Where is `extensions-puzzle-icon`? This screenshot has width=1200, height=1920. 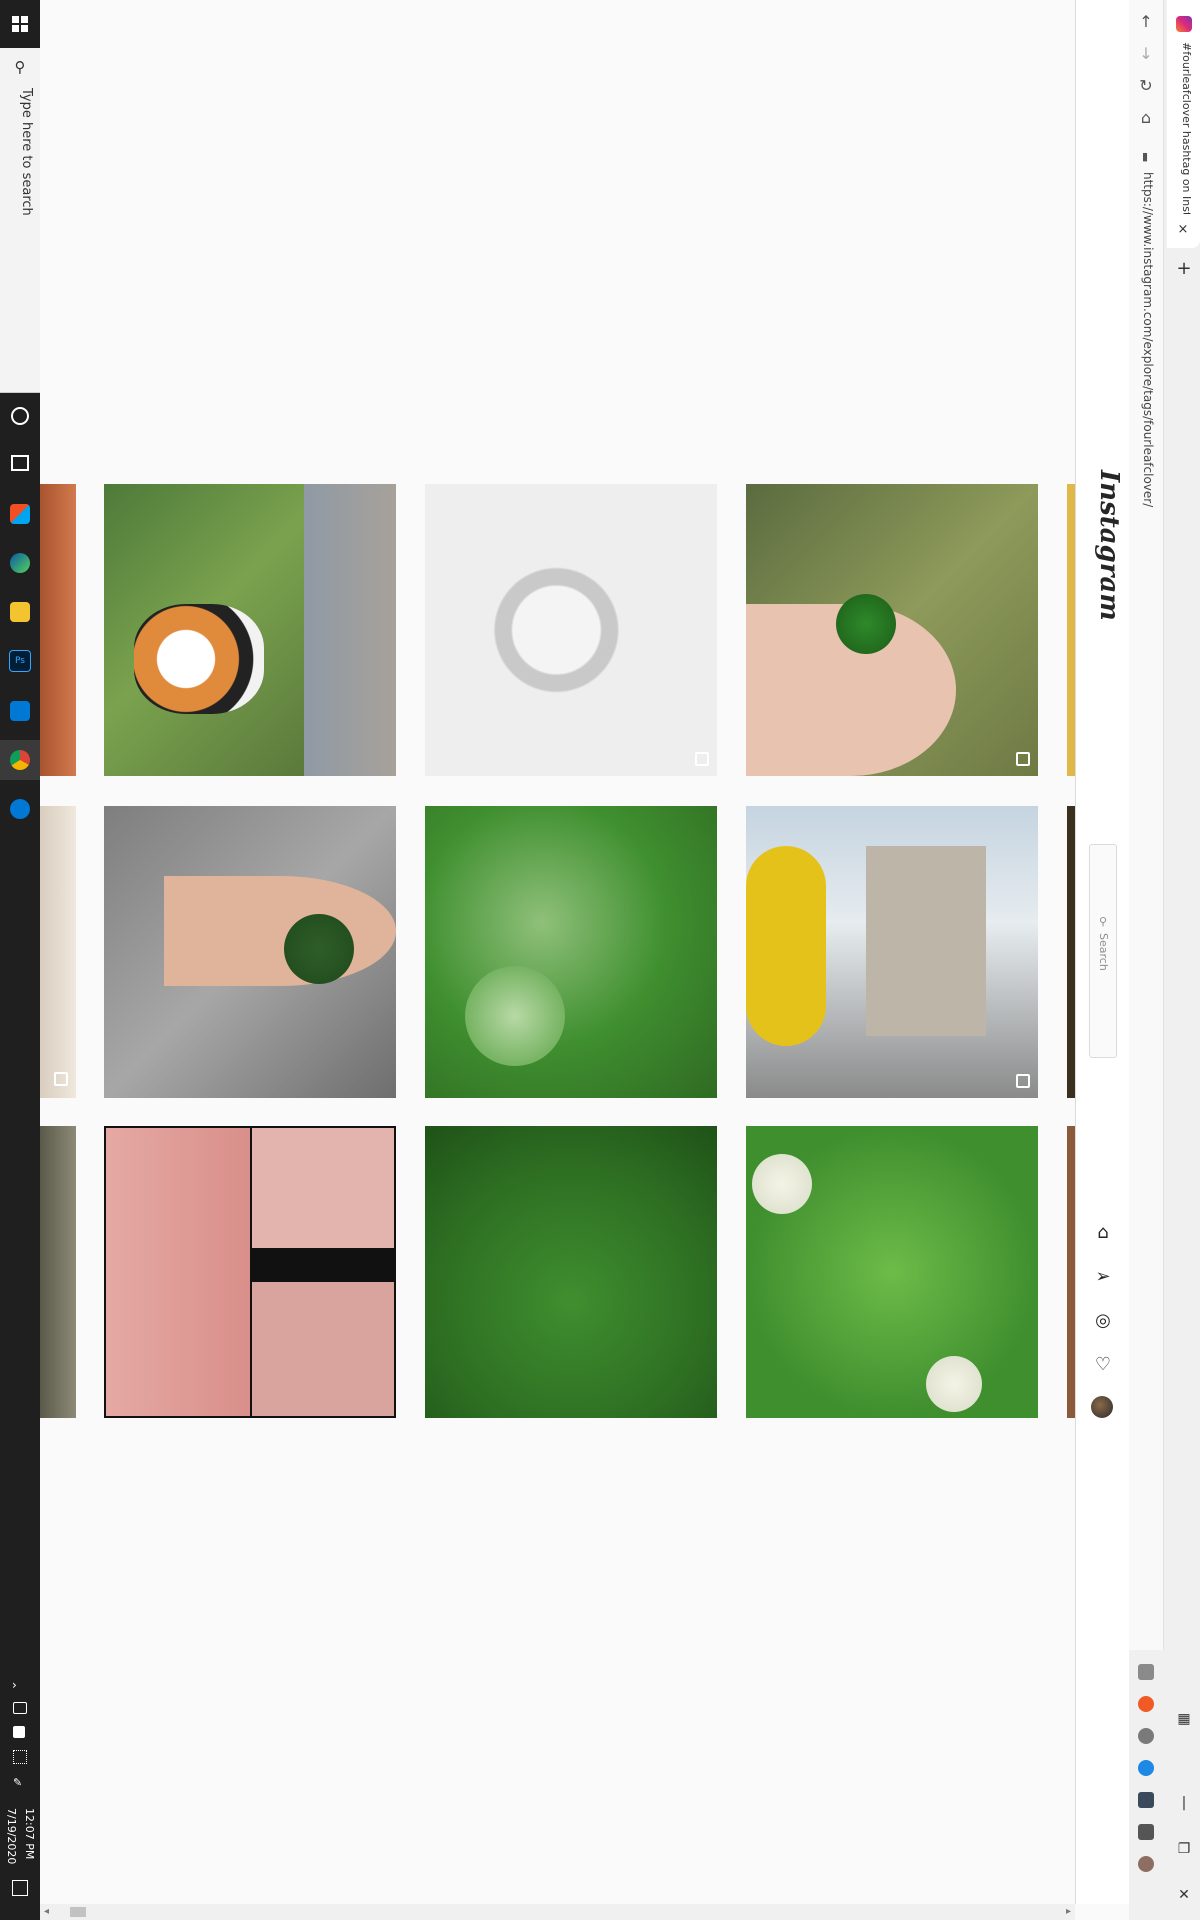
extensions-puzzle-icon is located at coordinates (1146, 1832).